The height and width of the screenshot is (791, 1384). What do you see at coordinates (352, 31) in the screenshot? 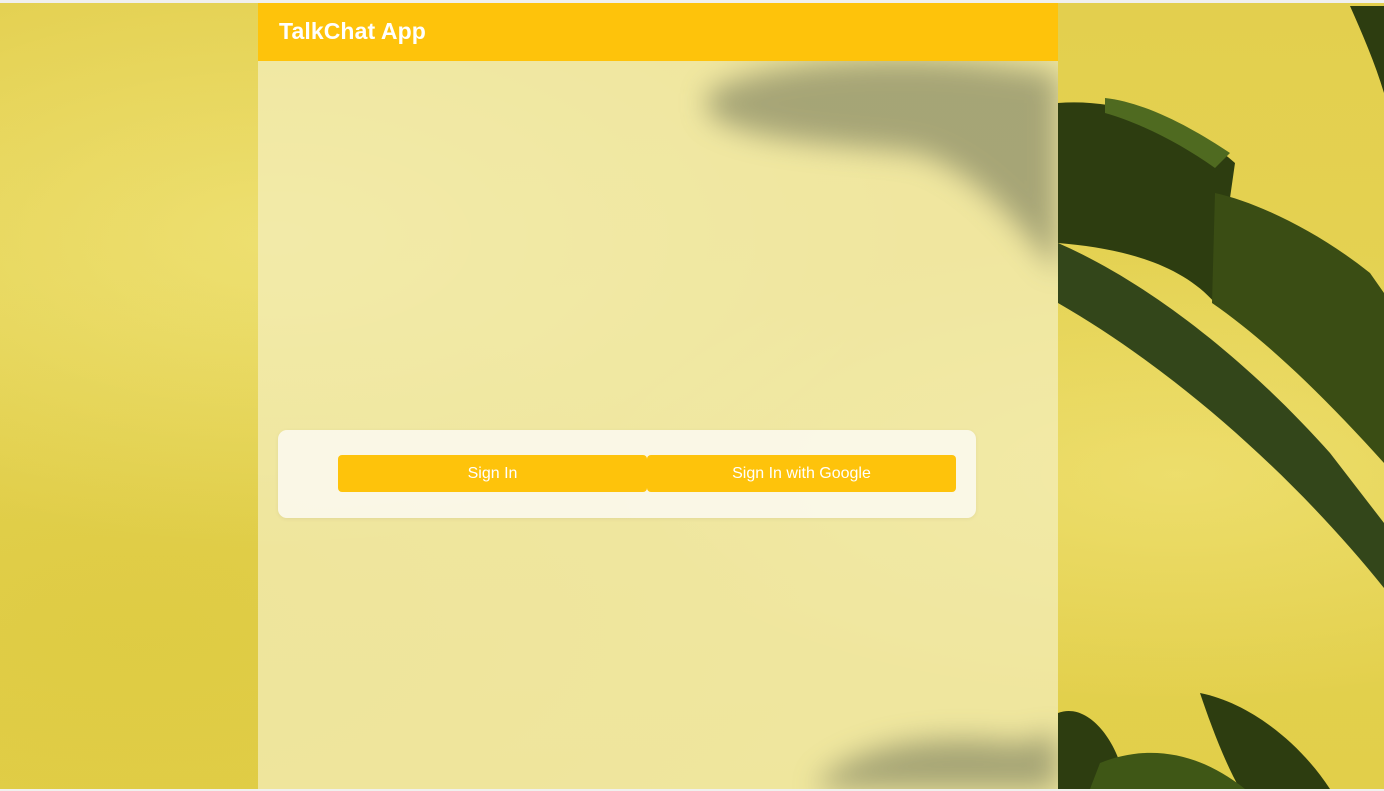
I see `app-title: TalkChat App` at bounding box center [352, 31].